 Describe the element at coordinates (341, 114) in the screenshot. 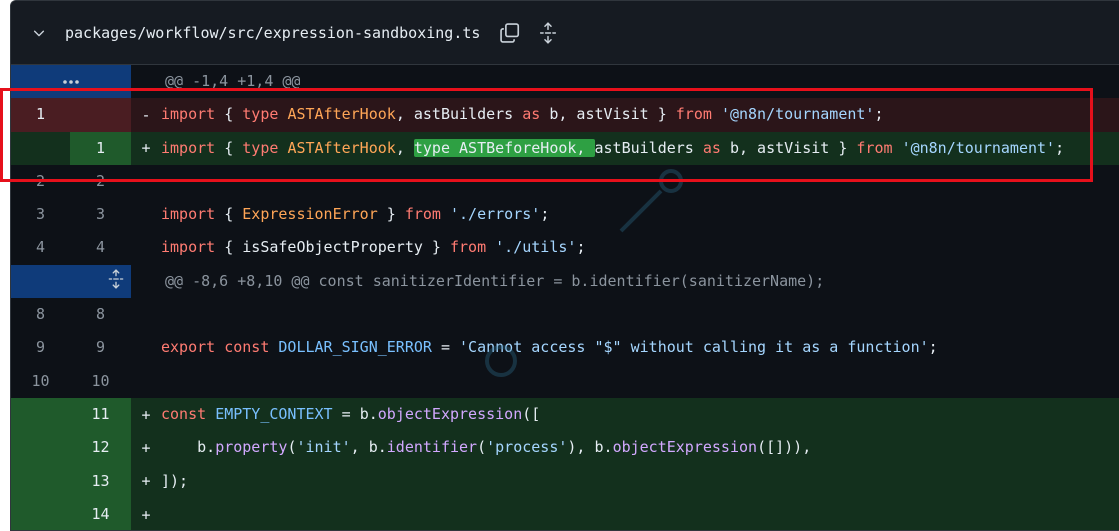

I see `token: ASTAfterHook` at that location.